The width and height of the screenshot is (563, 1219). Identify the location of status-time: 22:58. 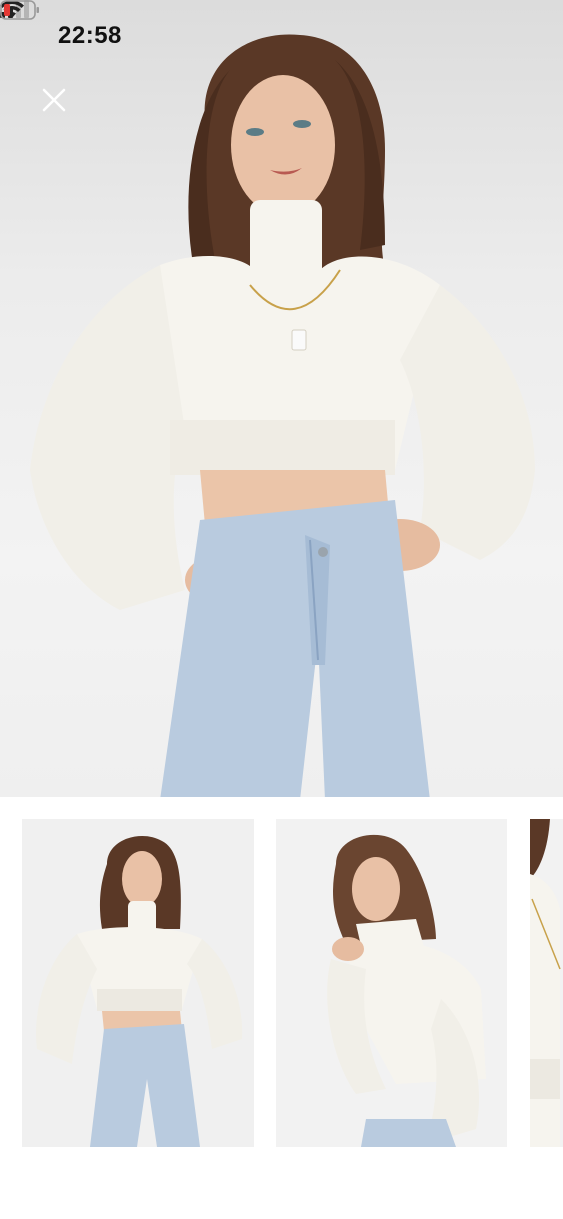
(90, 35).